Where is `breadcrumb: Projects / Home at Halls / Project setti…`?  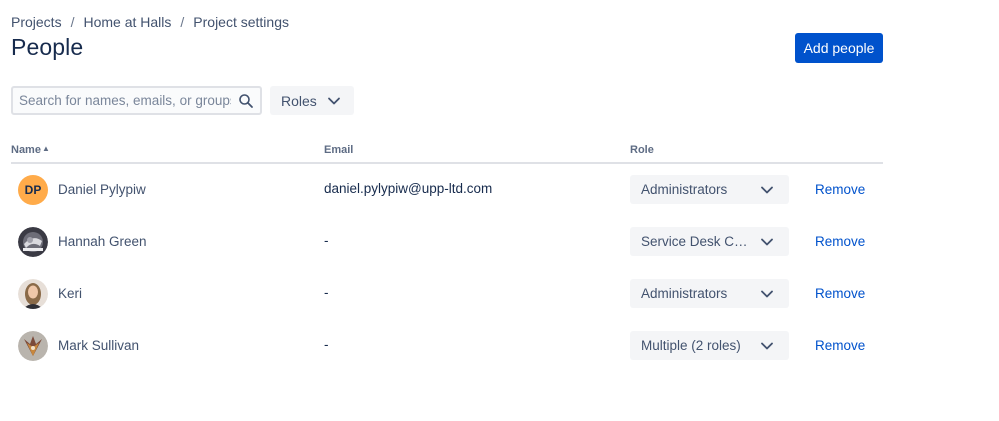
breadcrumb: Projects / Home at Halls / Project setti… is located at coordinates (150, 22).